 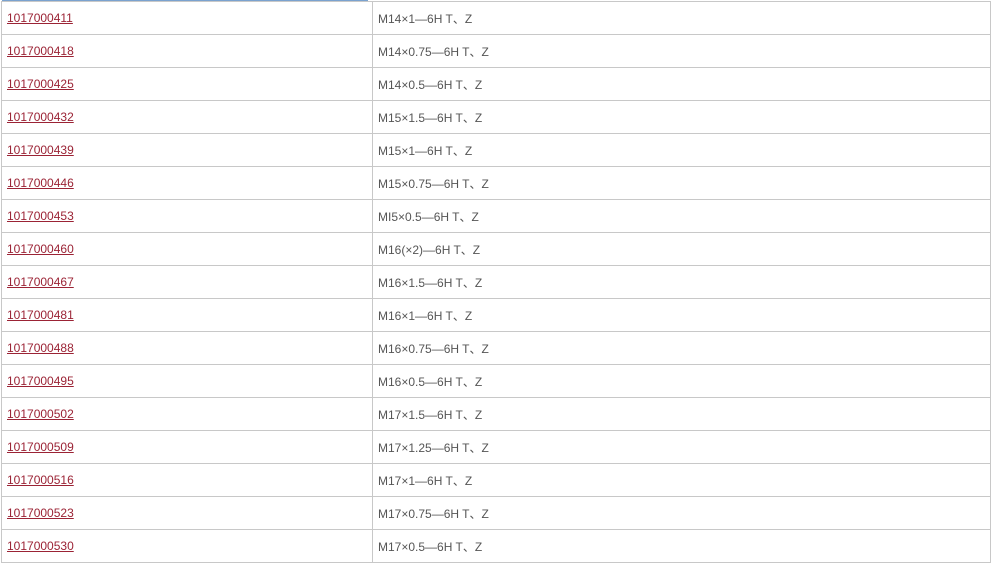 I want to click on code-cell: 1017000446, so click(x=187, y=183).